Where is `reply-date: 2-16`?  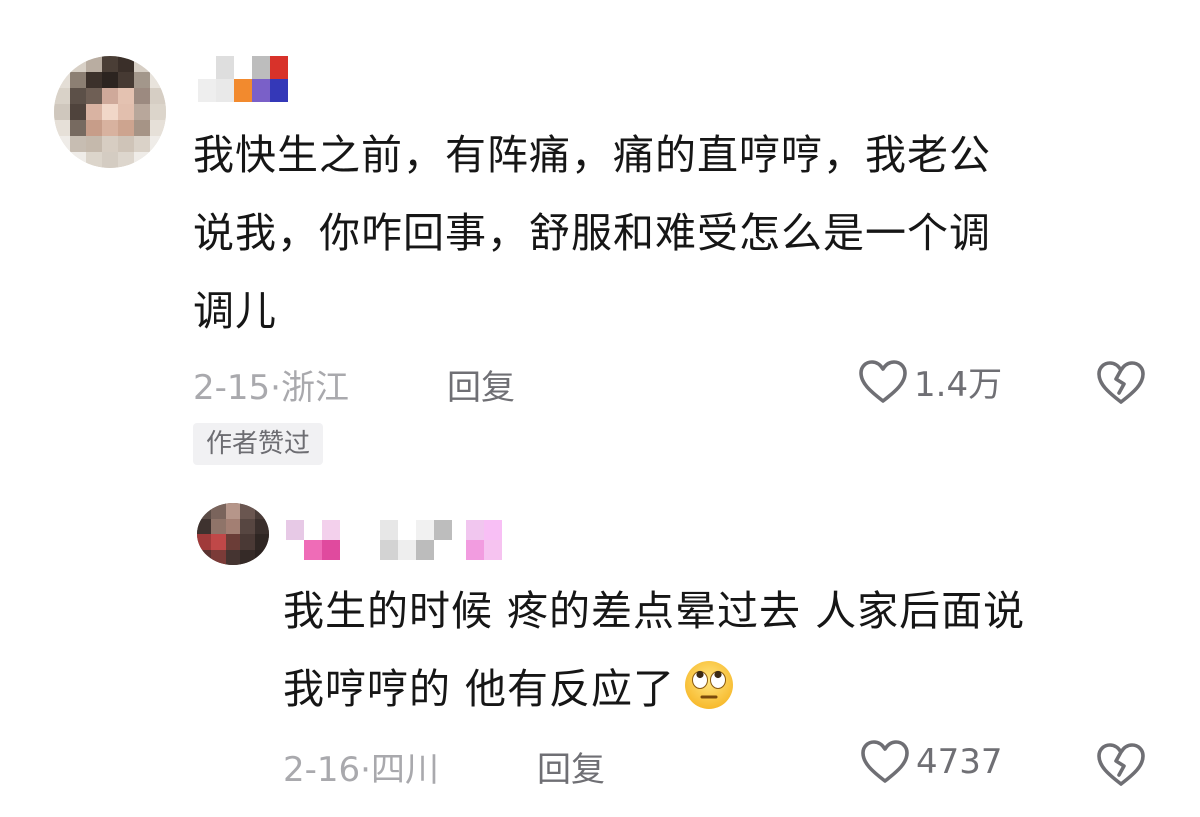
reply-date: 2-16 is located at coordinates (322, 770).